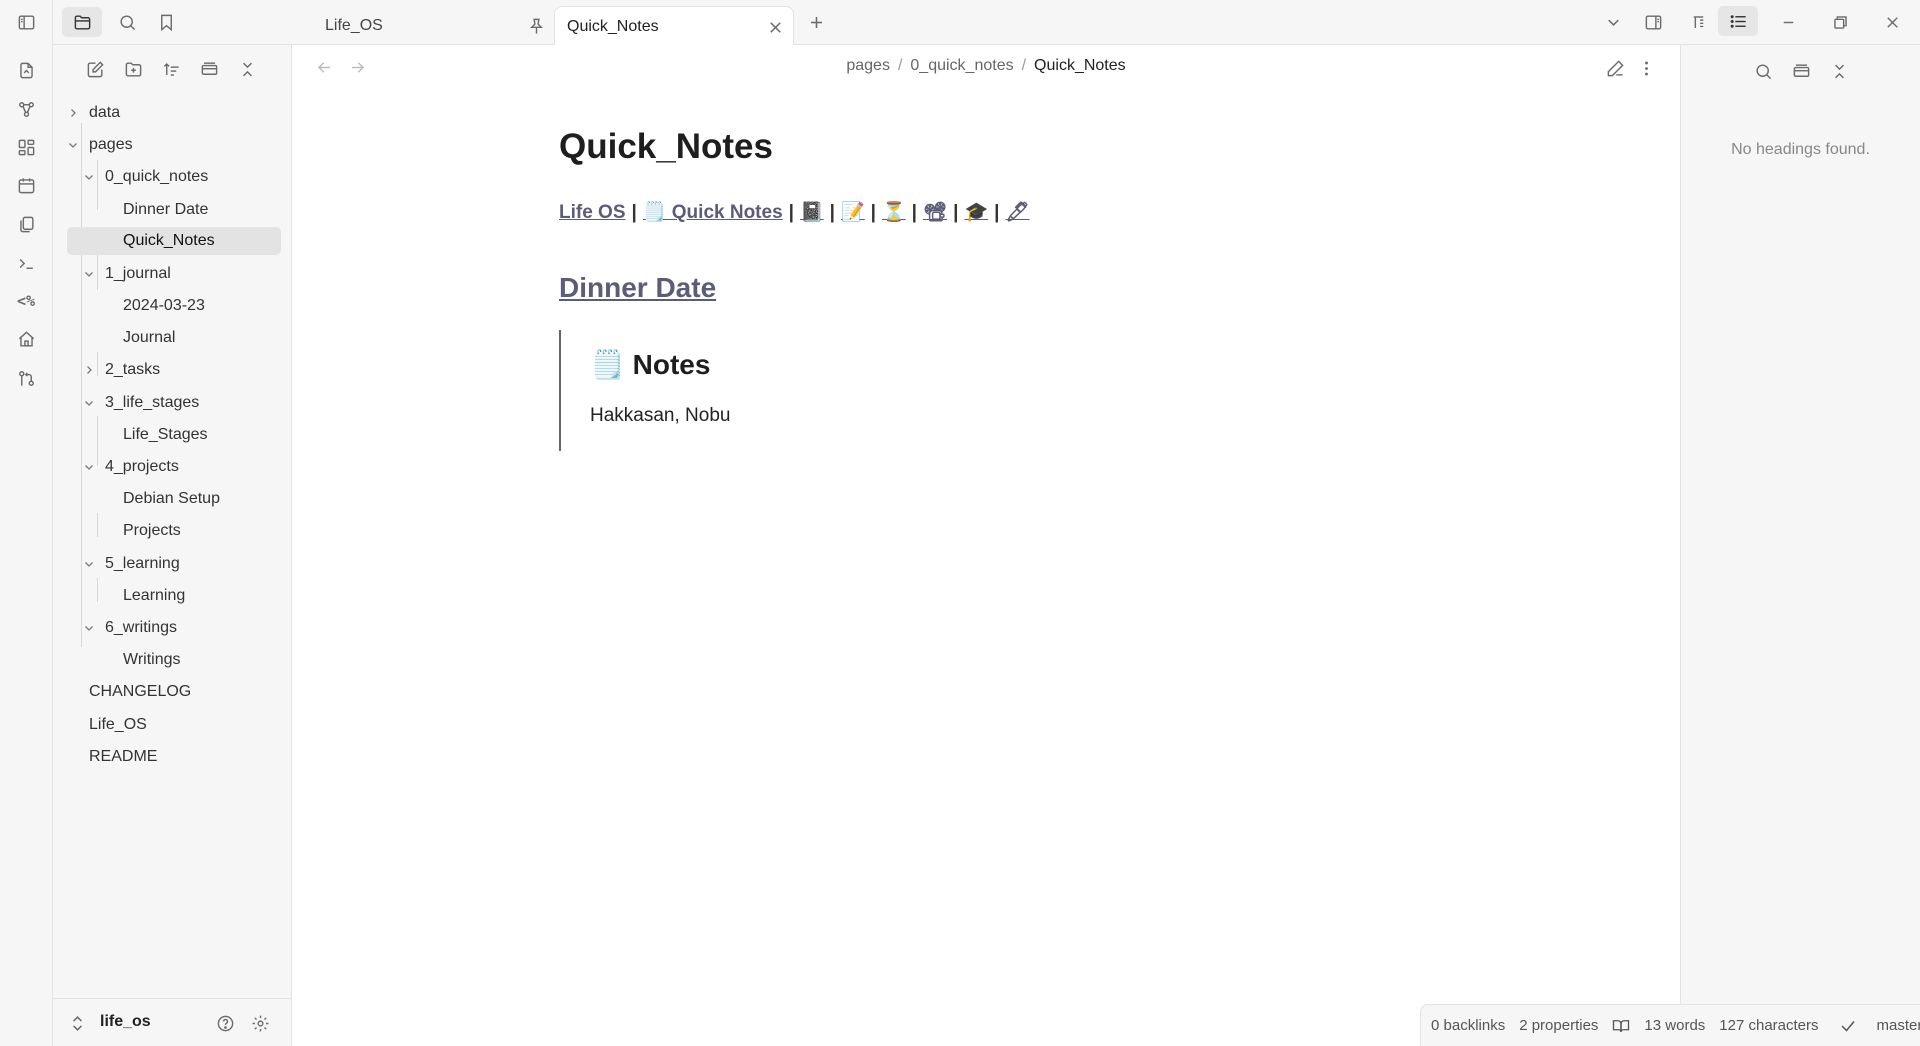 Image resolution: width=1920 pixels, height=1046 pixels. I want to click on callout-text: Hakkasan, Nobu, so click(660, 415).